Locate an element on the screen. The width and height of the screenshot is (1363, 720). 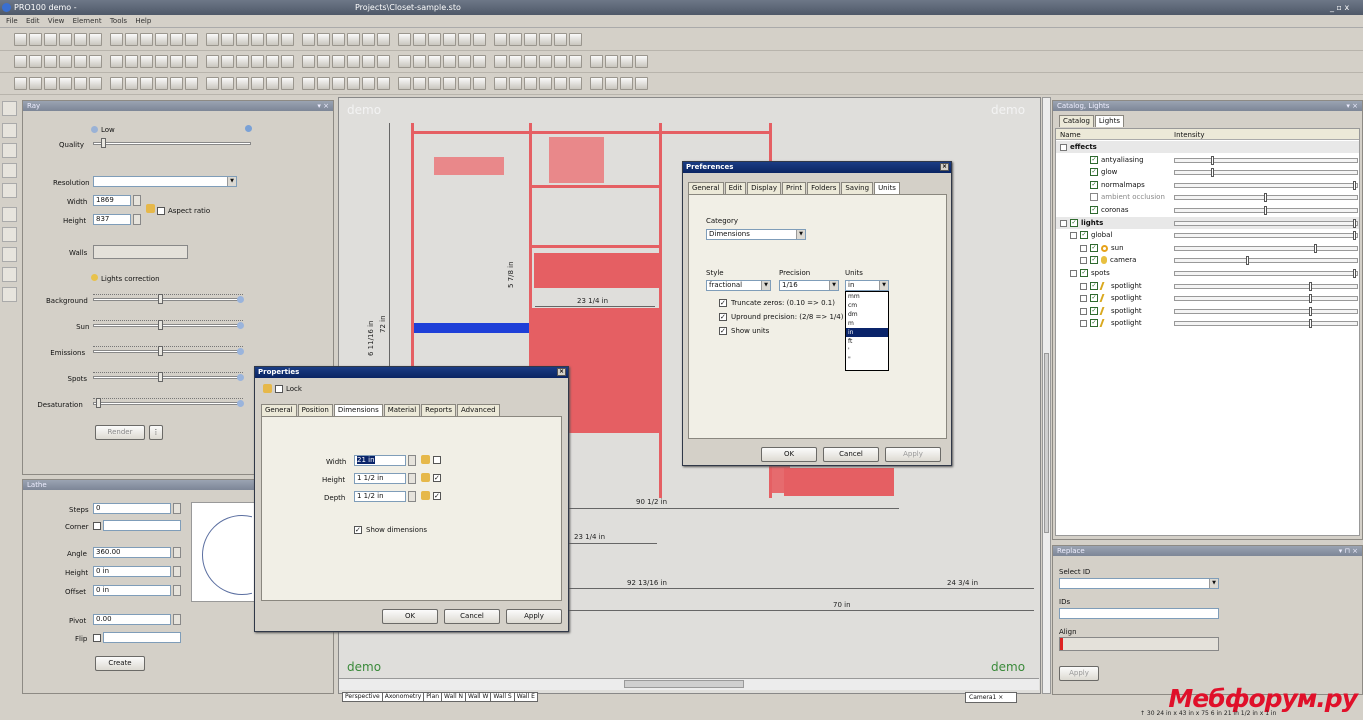
prop-height-spinner is located at coordinates (412, 478).